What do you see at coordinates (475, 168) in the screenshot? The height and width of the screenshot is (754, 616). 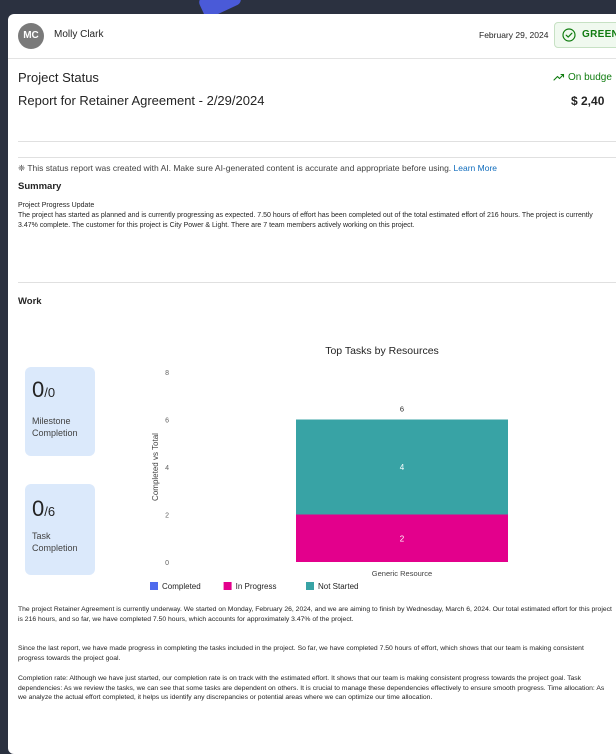 I see `learn-more-link: Learn More` at bounding box center [475, 168].